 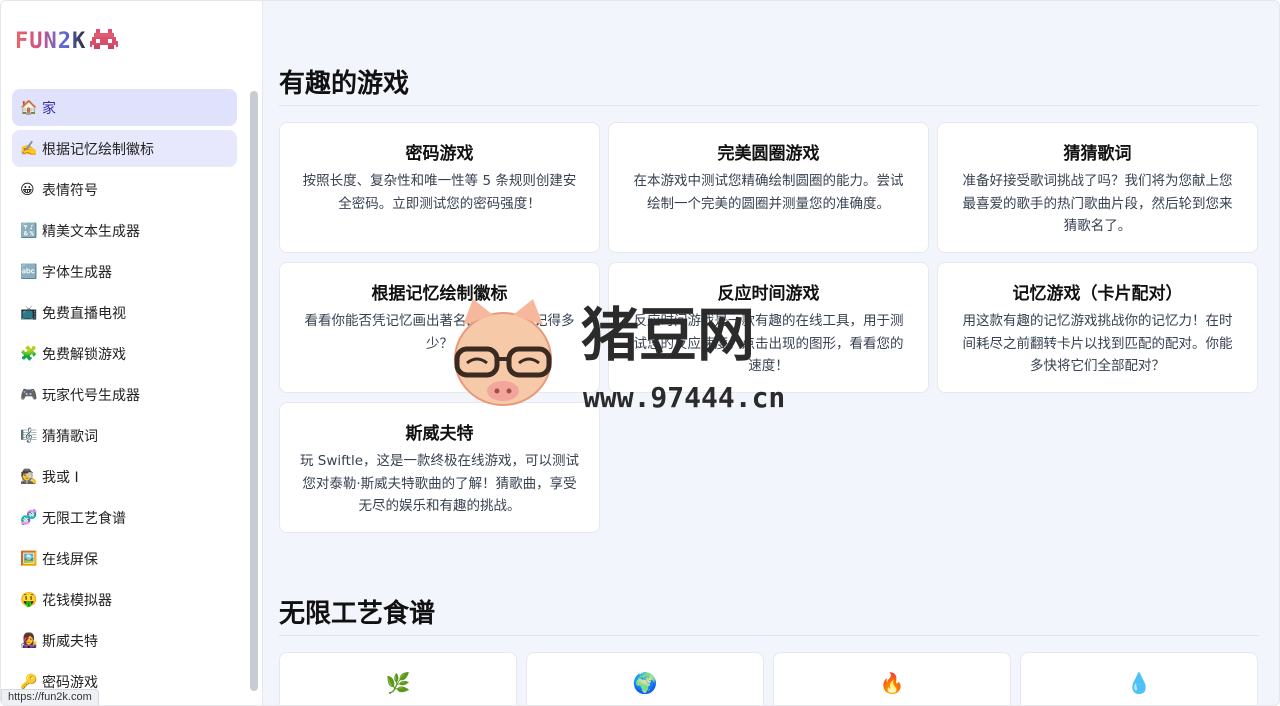 What do you see at coordinates (70, 190) in the screenshot?
I see `sidebar-item-label: 表情符号` at bounding box center [70, 190].